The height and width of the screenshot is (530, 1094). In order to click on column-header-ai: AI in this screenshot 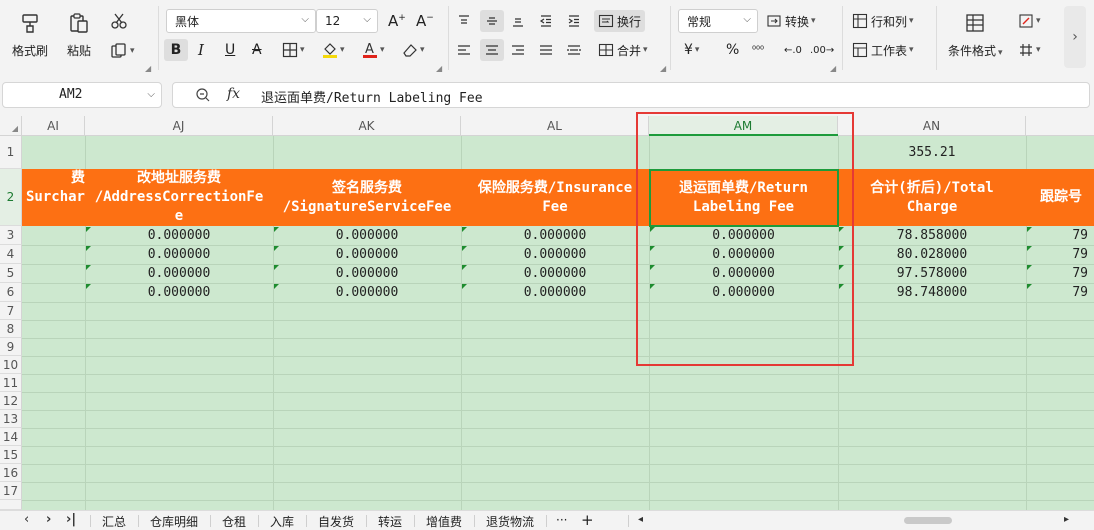, I will do `click(53, 126)`.